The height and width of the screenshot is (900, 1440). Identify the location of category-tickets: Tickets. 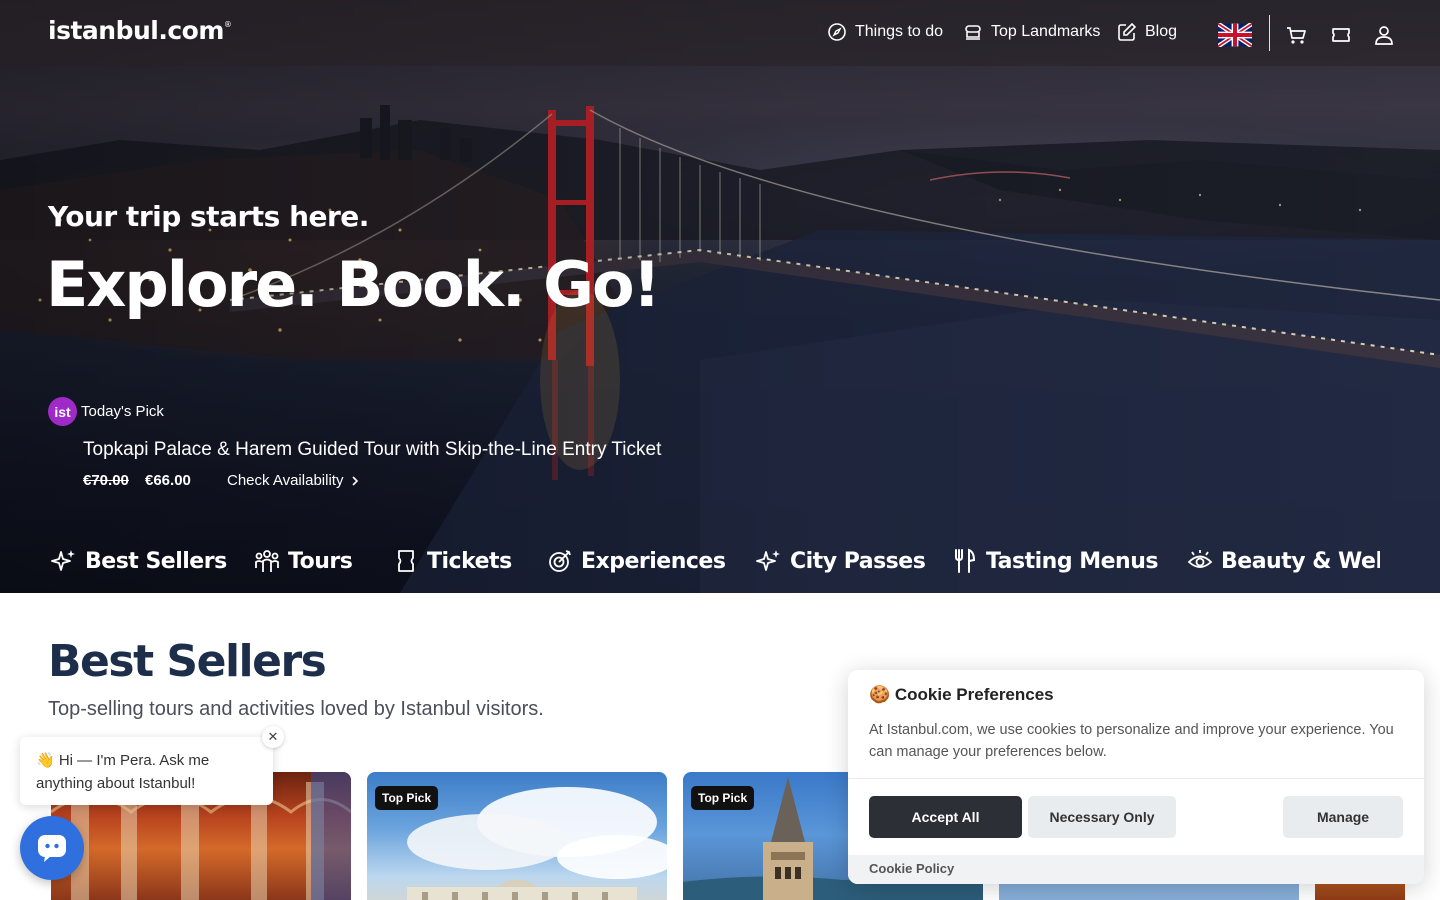
(452, 561).